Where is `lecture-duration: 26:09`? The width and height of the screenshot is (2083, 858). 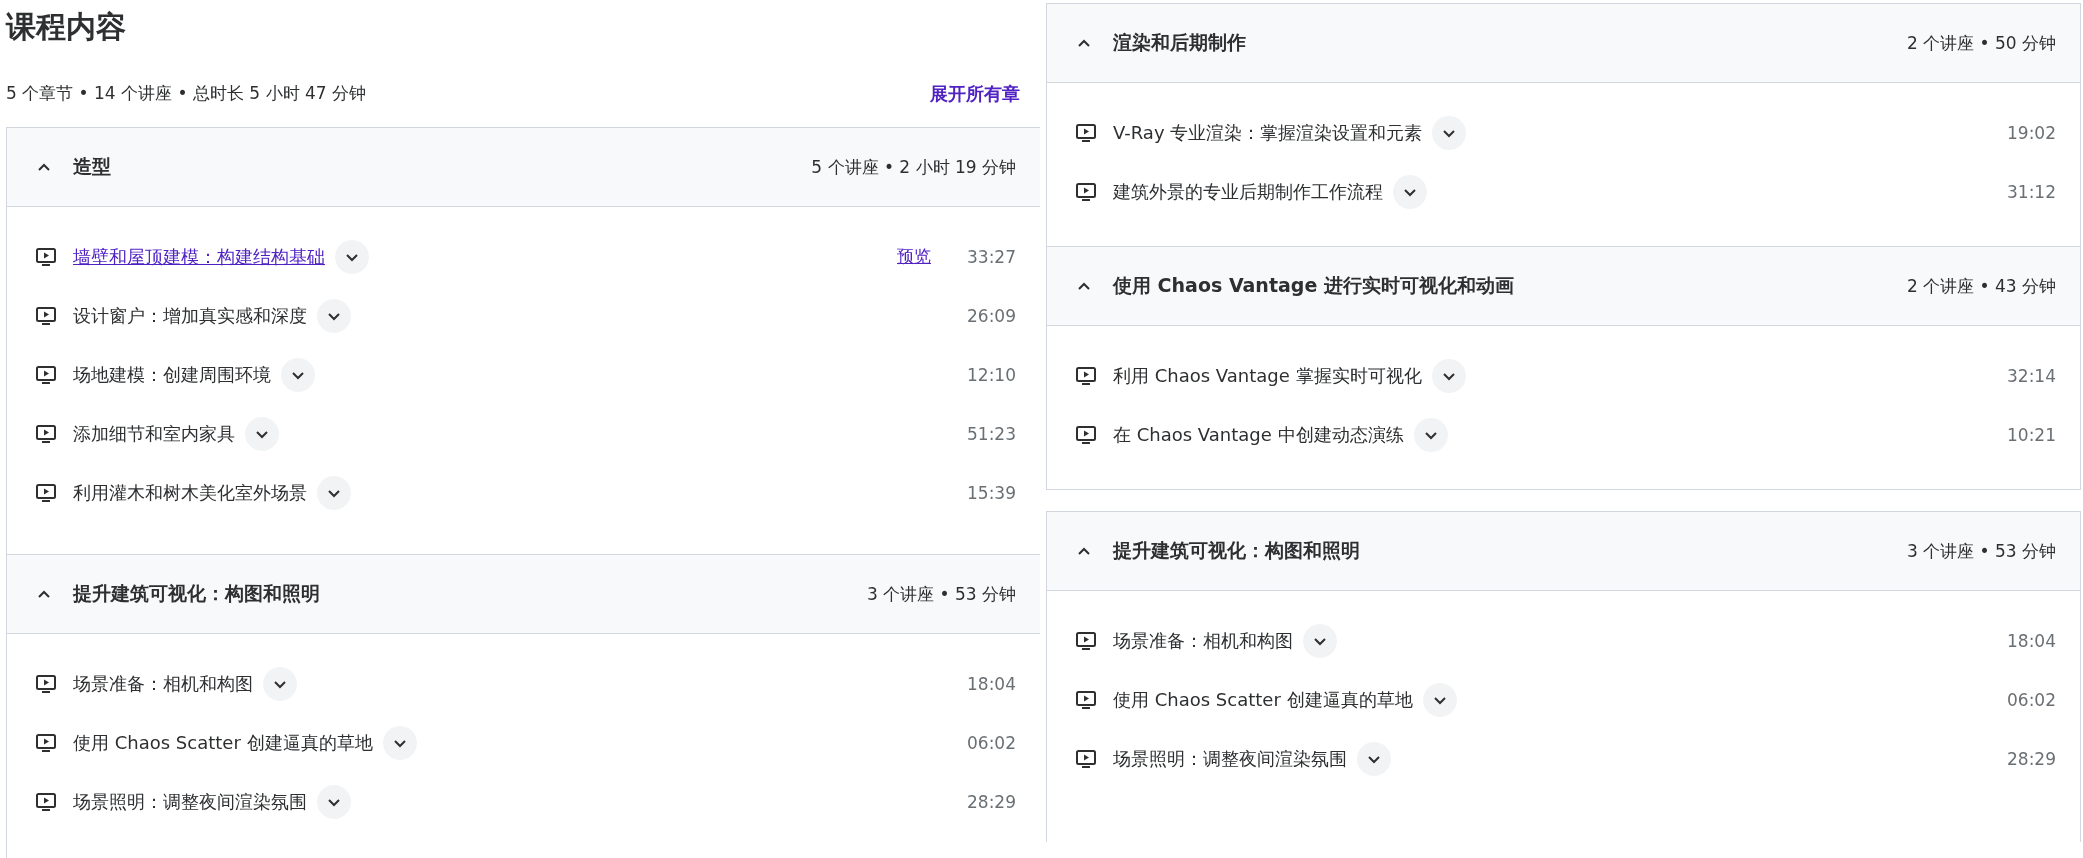 lecture-duration: 26:09 is located at coordinates (991, 315).